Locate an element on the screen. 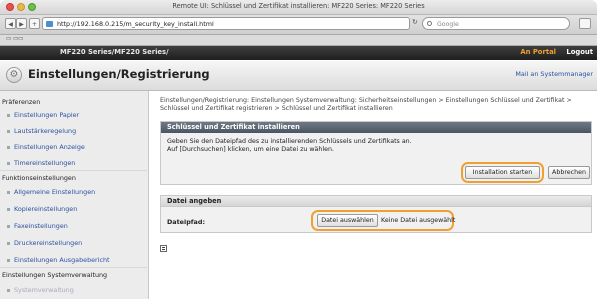  portal-link: An Portal is located at coordinates (538, 52).